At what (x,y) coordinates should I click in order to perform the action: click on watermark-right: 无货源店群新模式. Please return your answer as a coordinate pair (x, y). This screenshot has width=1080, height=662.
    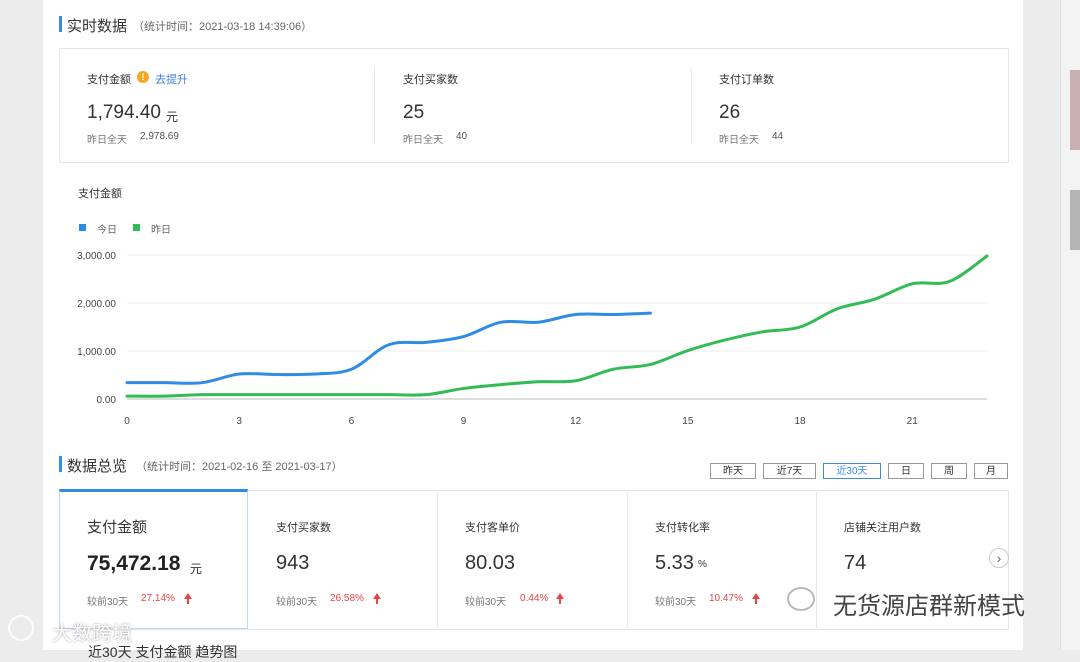
    Looking at the image, I should click on (929, 606).